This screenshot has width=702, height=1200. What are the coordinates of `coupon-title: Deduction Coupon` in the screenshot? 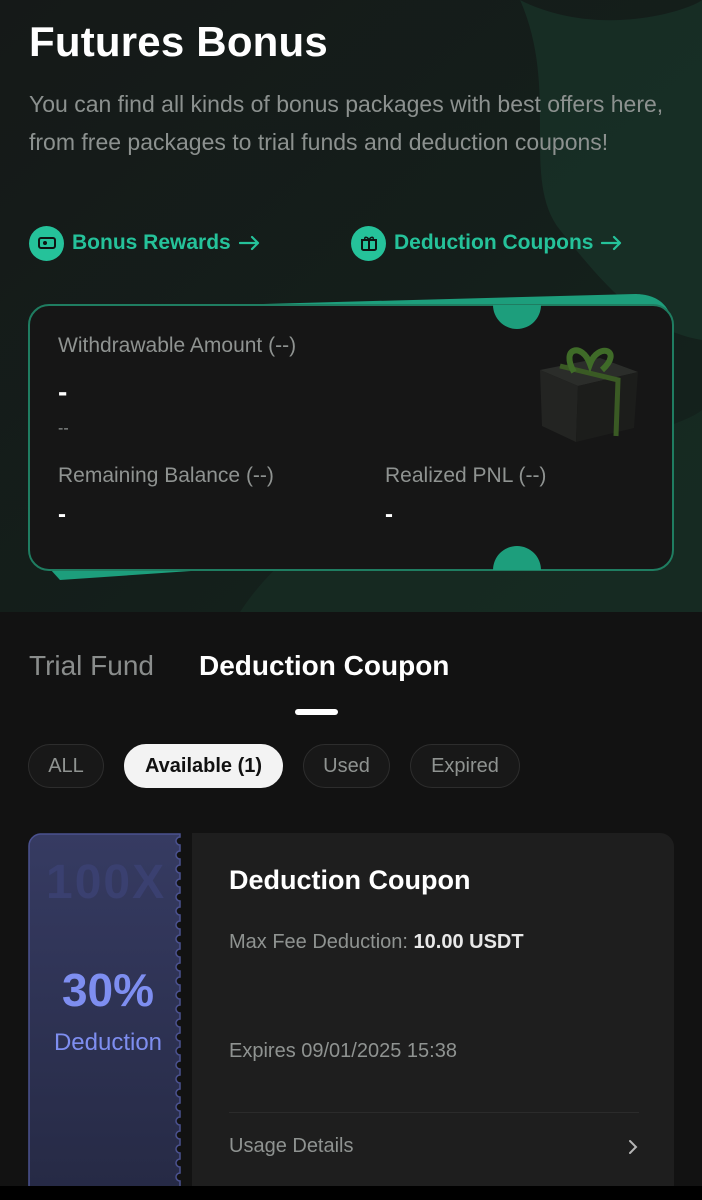 It's located at (350, 880).